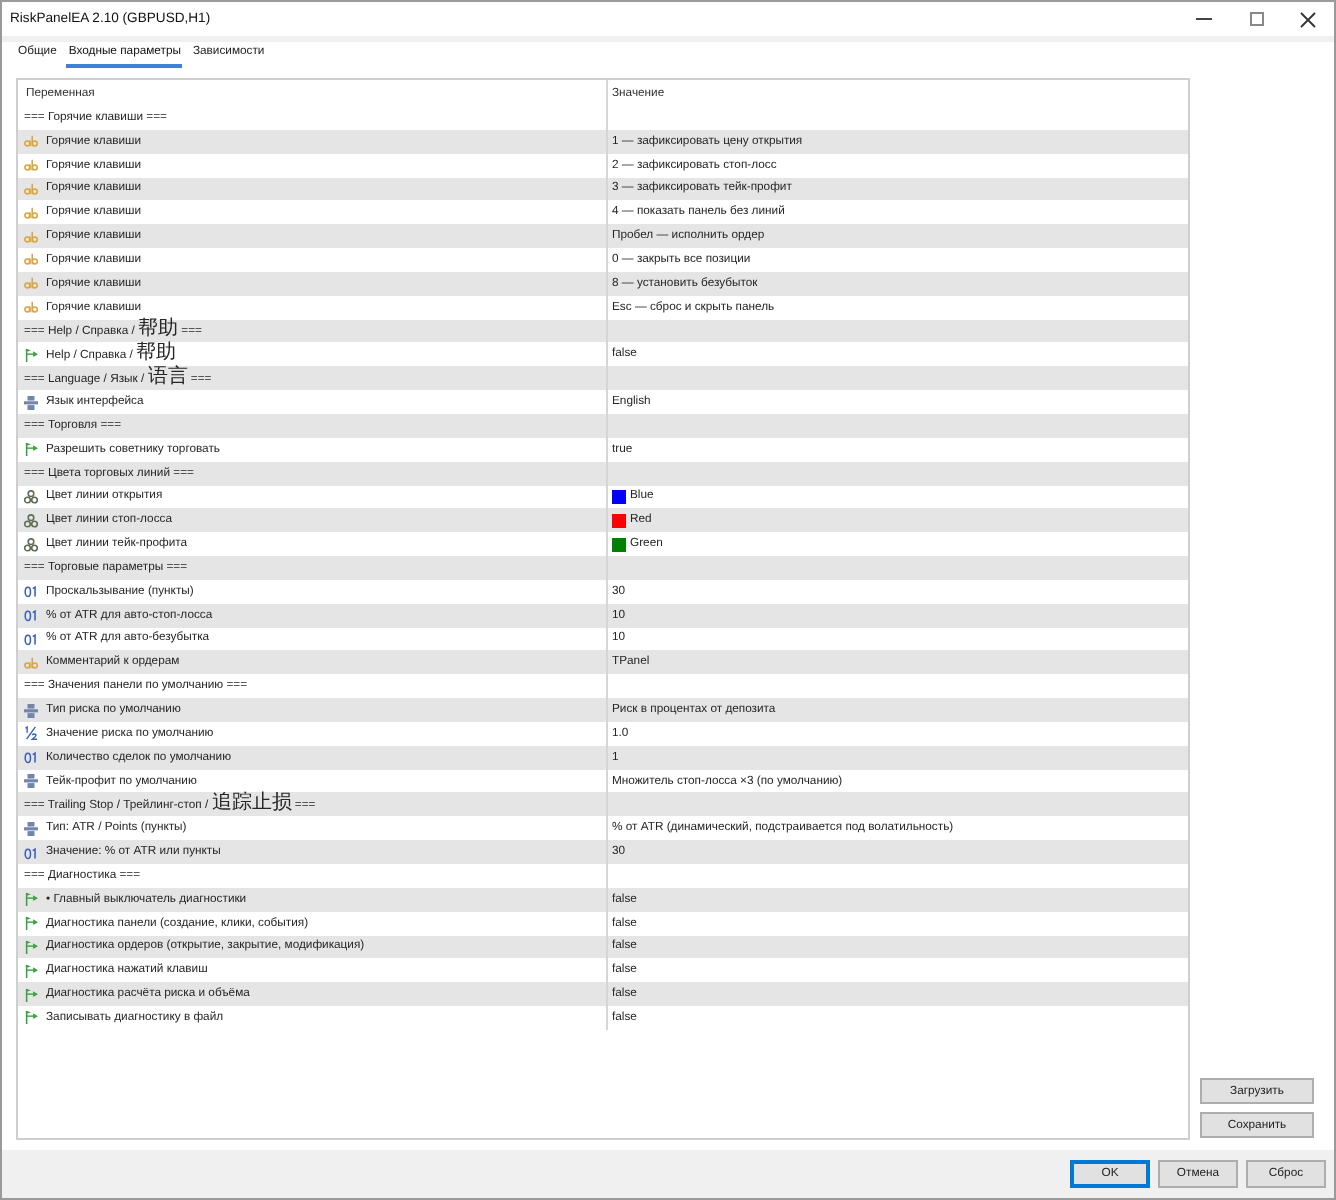  What do you see at coordinates (1204, 19) in the screenshot?
I see `minimize-icon` at bounding box center [1204, 19].